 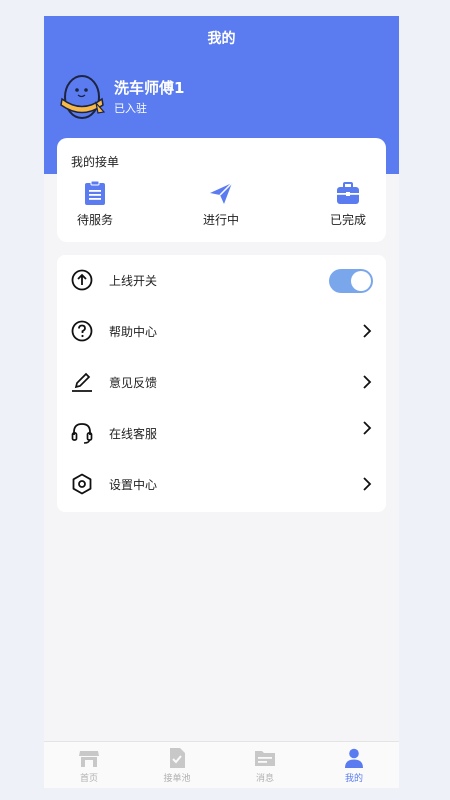 I want to click on menu-settings-center-label: 设置中心, so click(x=133, y=485).